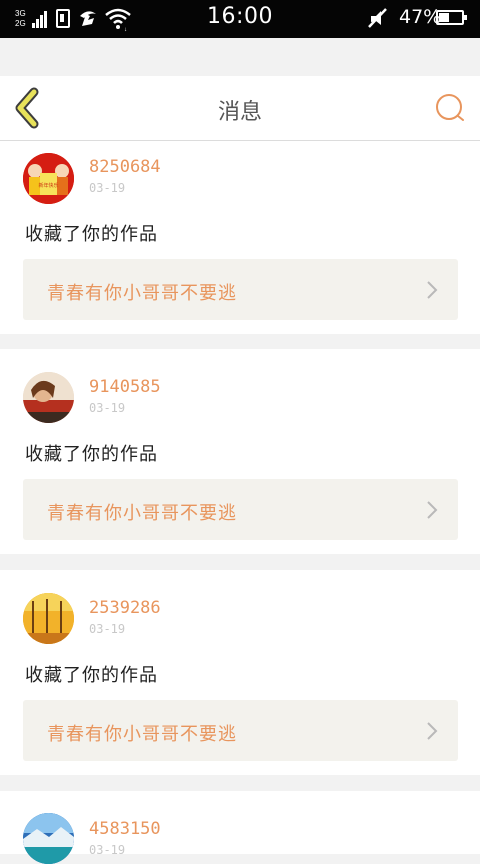 This screenshot has height=864, width=480. What do you see at coordinates (48, 185) in the screenshot?
I see `avatar-caption: 新年快乐` at bounding box center [48, 185].